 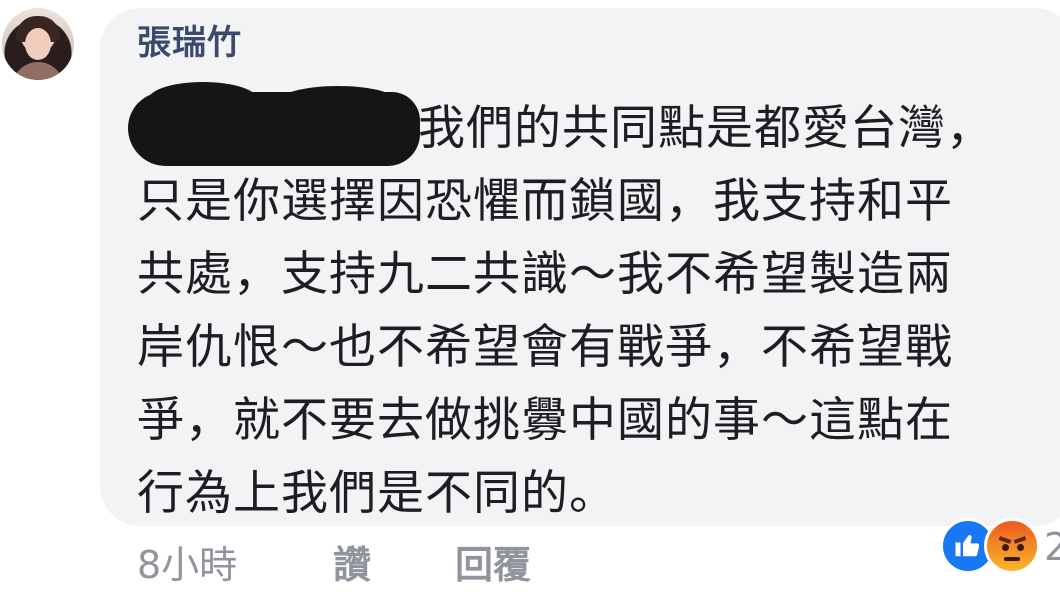 I want to click on author-name: 張瑞竹, so click(x=189, y=43).